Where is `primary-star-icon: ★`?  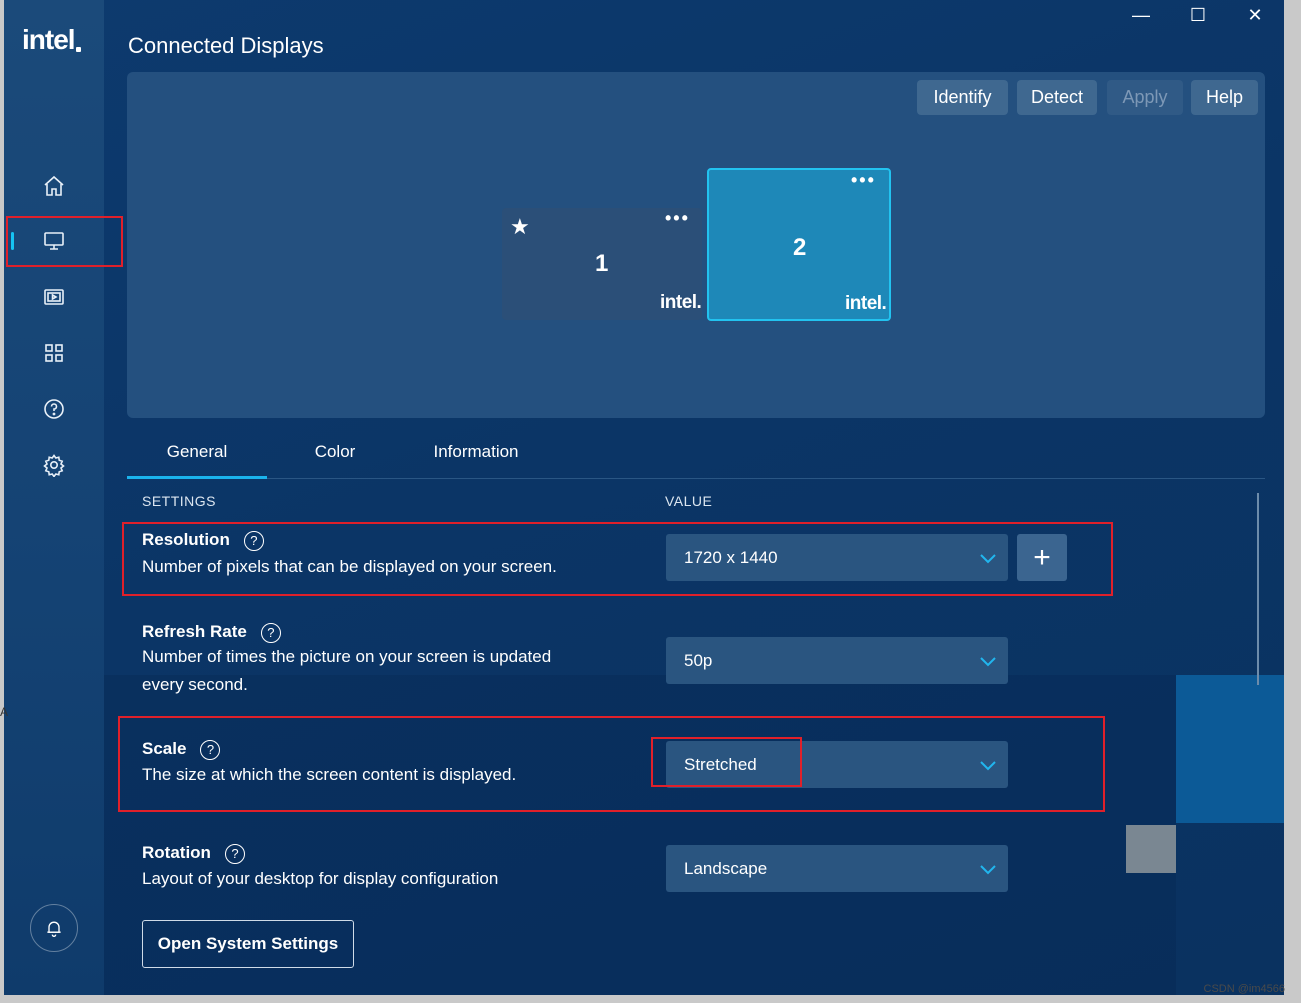
primary-star-icon: ★ is located at coordinates (520, 226).